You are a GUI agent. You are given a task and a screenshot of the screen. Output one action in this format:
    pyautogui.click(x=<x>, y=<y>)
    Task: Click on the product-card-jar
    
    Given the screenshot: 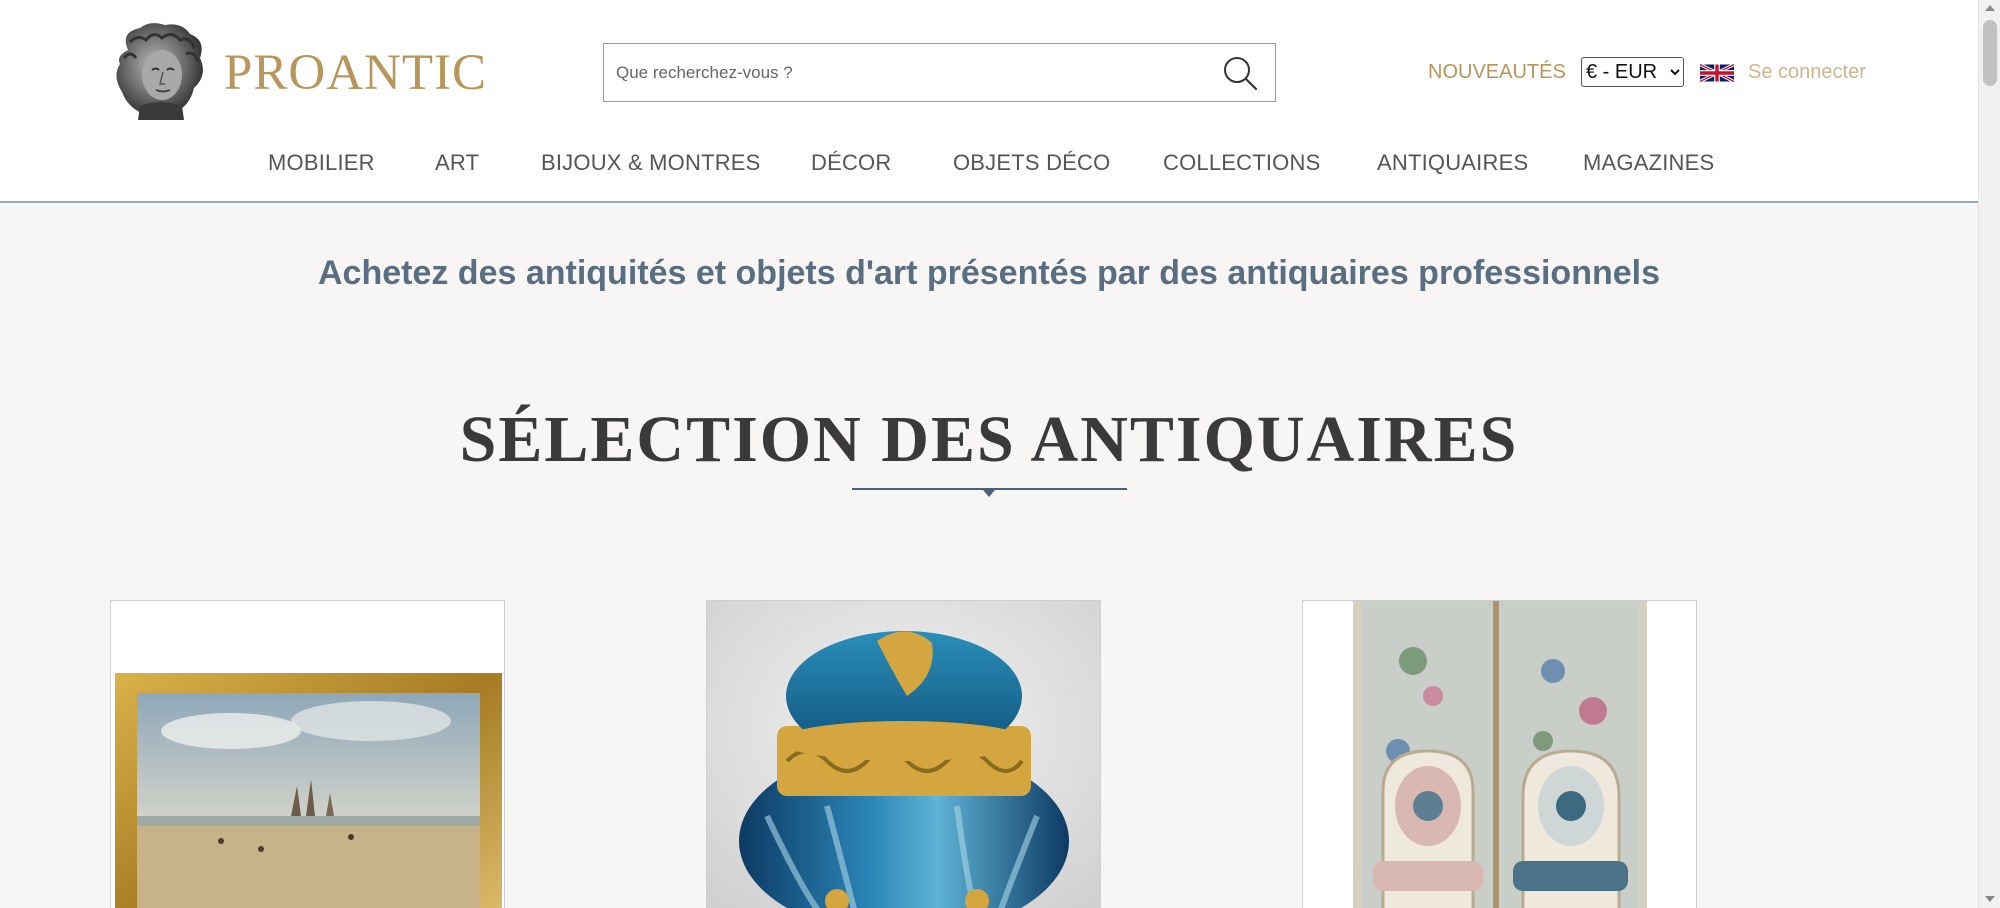 What is the action you would take?
    pyautogui.click(x=903, y=754)
    